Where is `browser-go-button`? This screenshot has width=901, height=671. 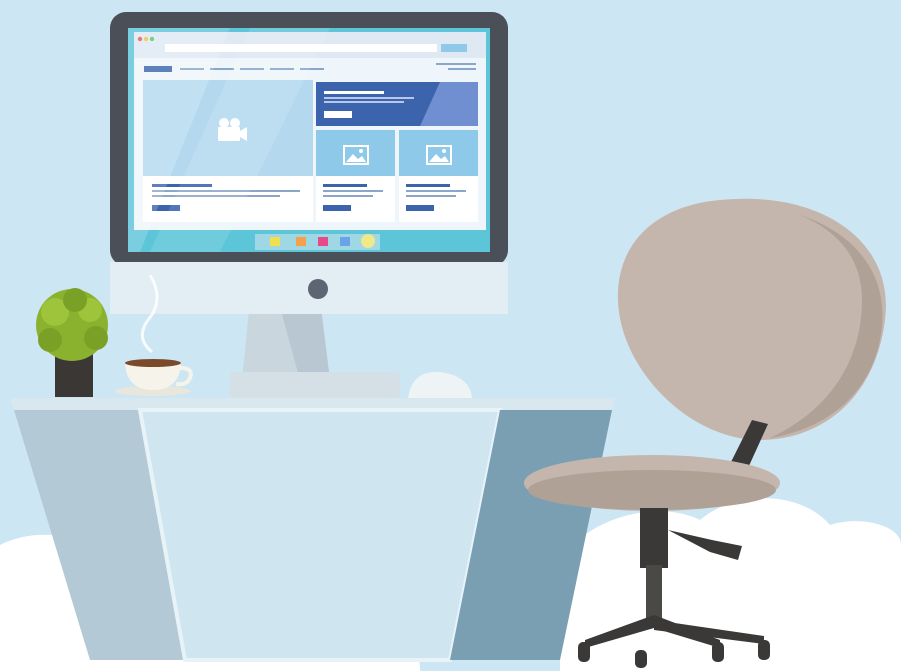 browser-go-button is located at coordinates (454, 48).